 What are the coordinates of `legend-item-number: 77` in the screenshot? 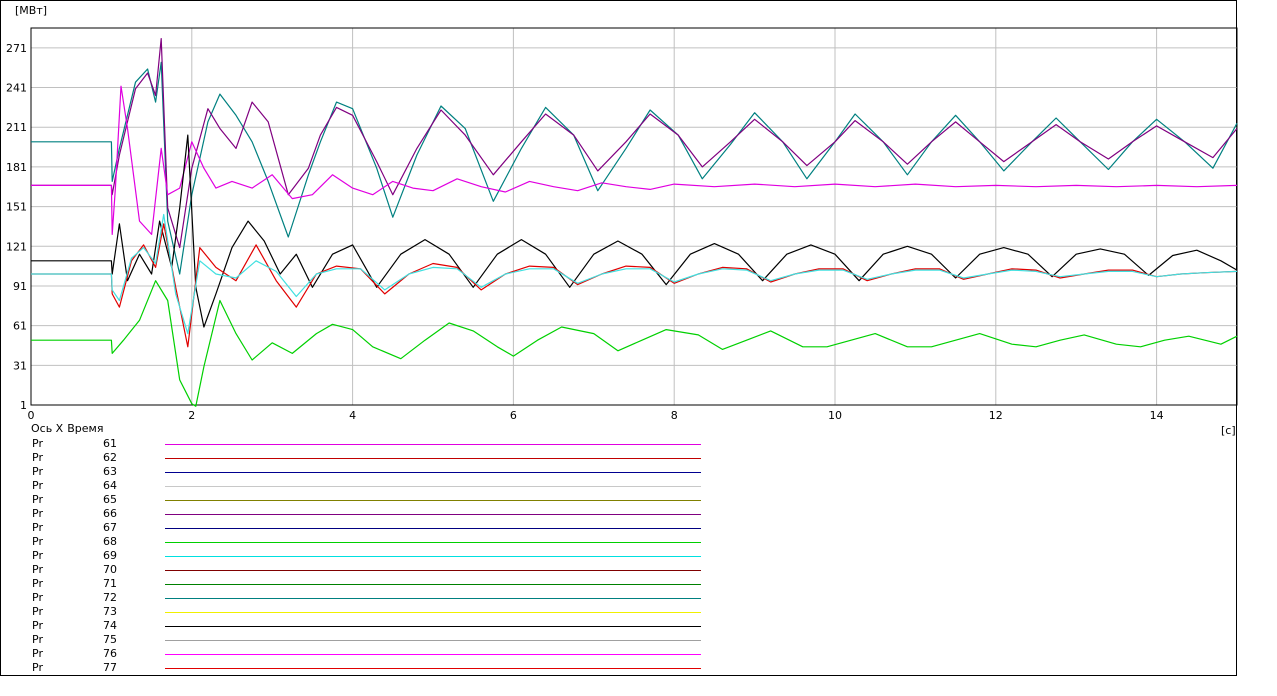 It's located at (110, 667).